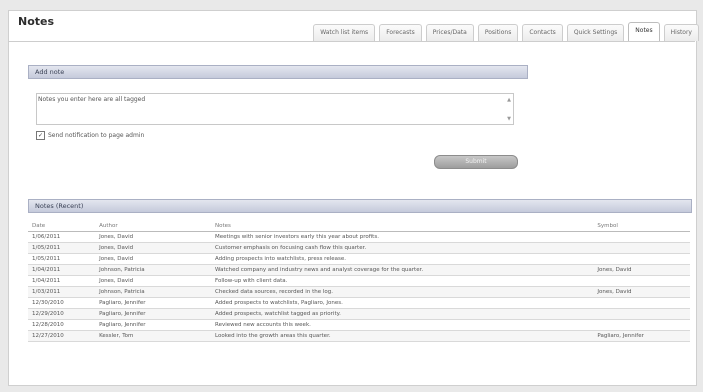  What do you see at coordinates (351, 41) in the screenshot?
I see `tab-divider` at bounding box center [351, 41].